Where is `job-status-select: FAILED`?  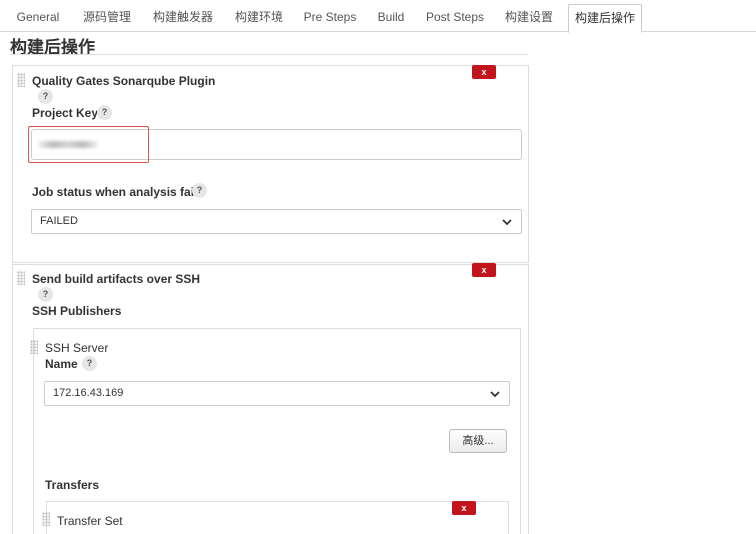
job-status-select: FAILED is located at coordinates (276, 221).